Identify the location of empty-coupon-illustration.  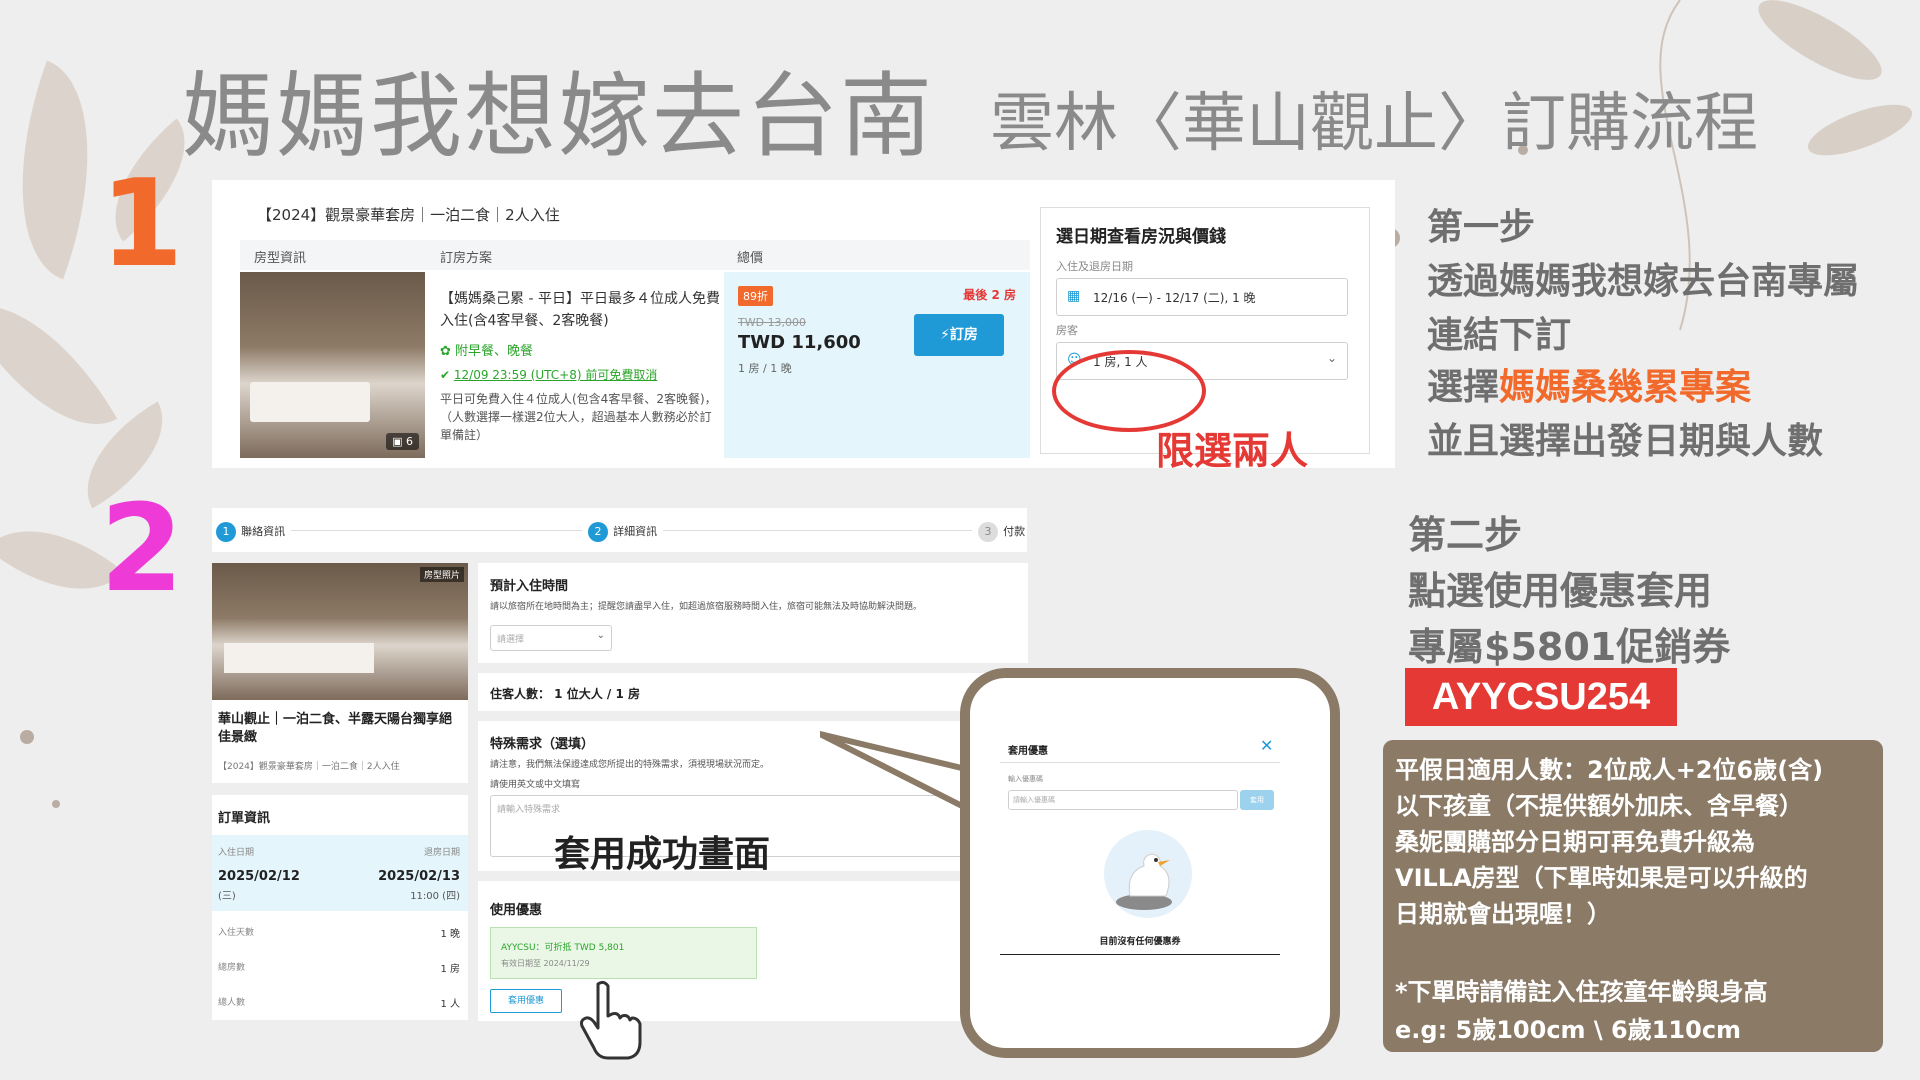
(1148, 874).